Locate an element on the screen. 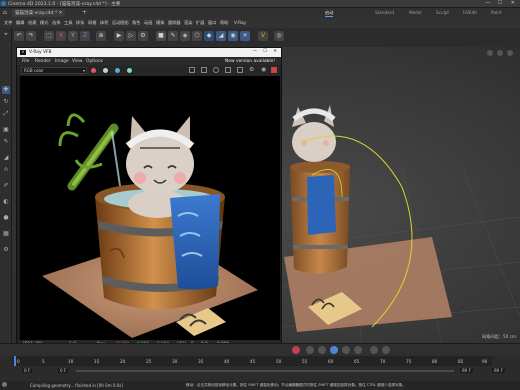 This screenshot has height=390, width=520. layout-standard: Standard is located at coordinates (384, 12).